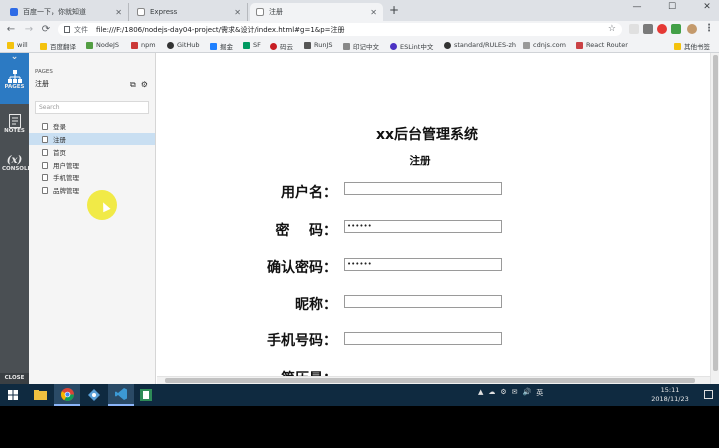 The height and width of the screenshot is (448, 719). I want to click on bookmark-item: 掘金, so click(221, 46).